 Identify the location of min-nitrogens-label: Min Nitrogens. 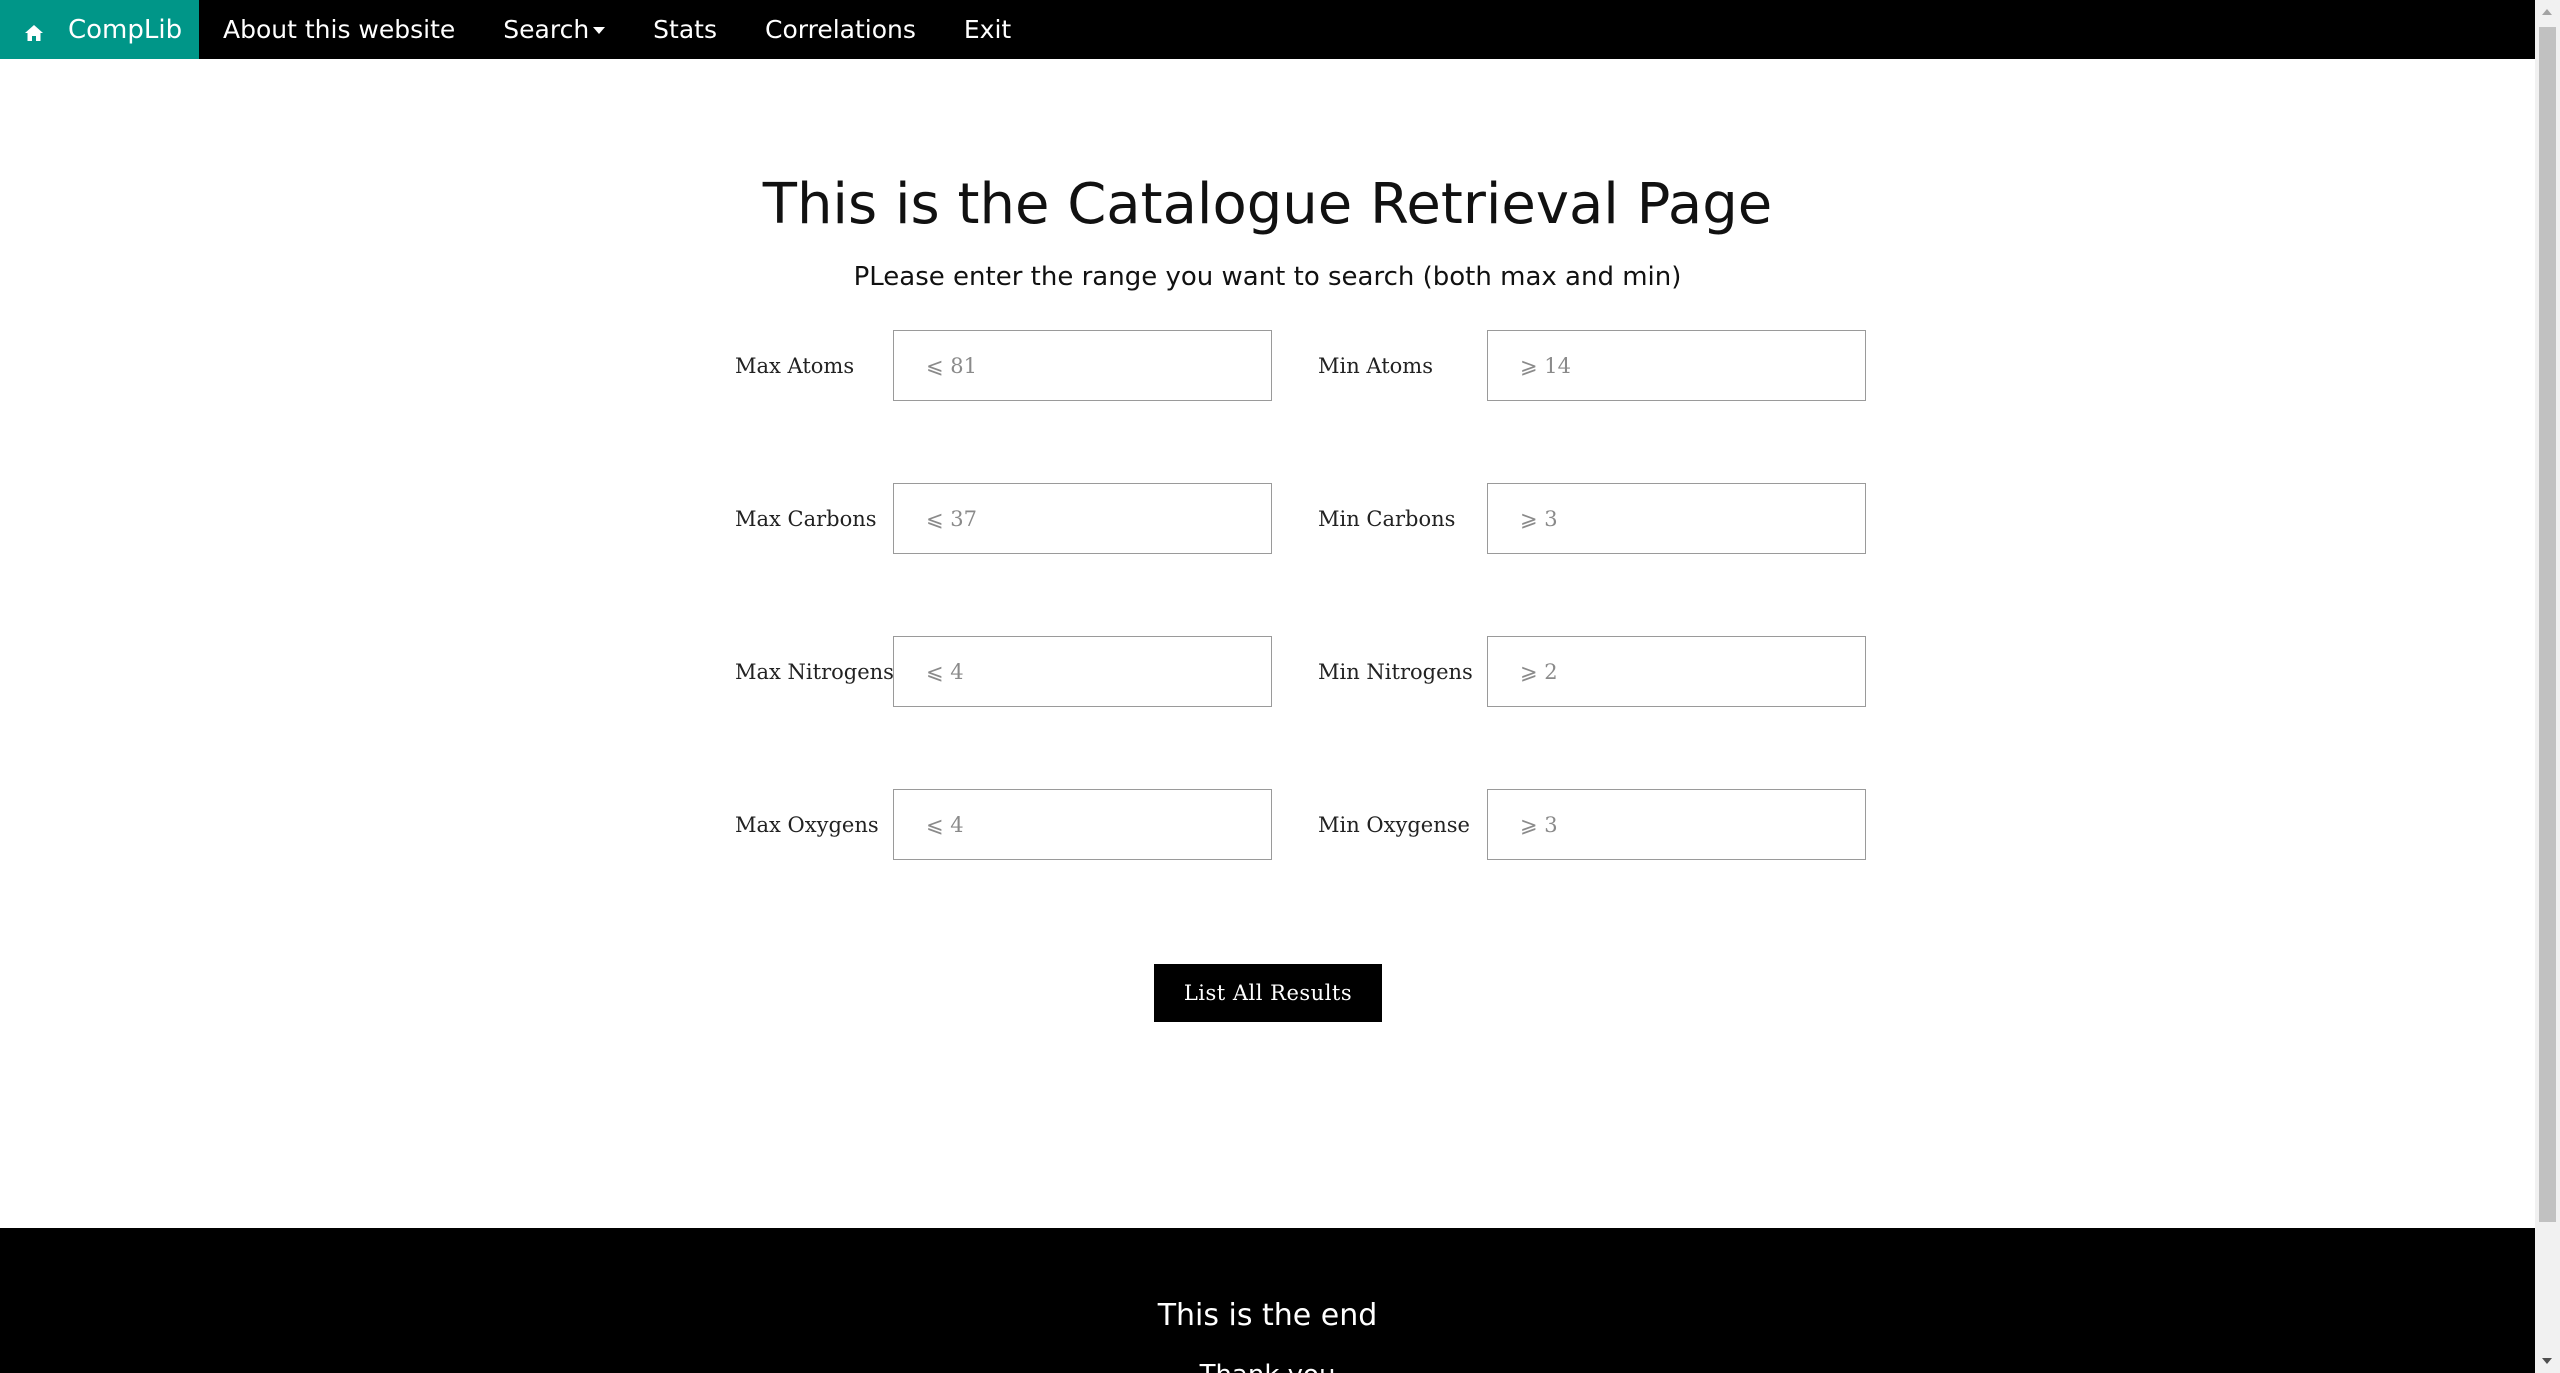
(1395, 672).